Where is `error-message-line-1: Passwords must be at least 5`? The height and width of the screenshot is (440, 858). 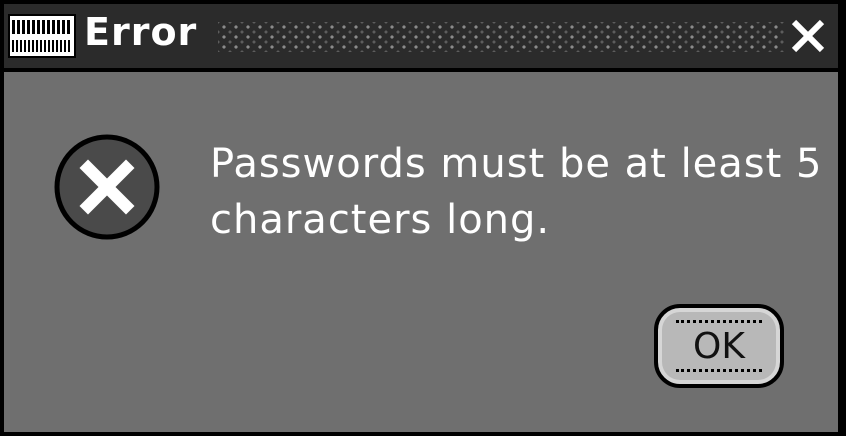
error-message-line-1: Passwords must be at least 5 is located at coordinates (516, 164).